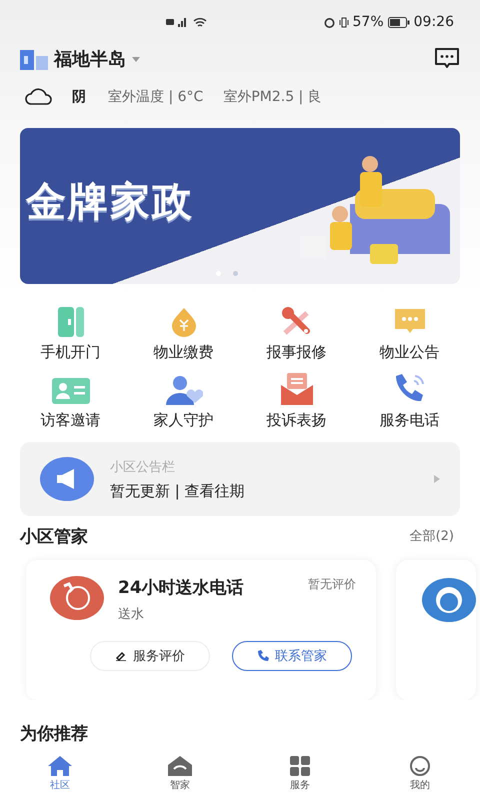  Describe the element at coordinates (292, 656) in the screenshot. I see `contact-butler-button: 联系管家` at that location.